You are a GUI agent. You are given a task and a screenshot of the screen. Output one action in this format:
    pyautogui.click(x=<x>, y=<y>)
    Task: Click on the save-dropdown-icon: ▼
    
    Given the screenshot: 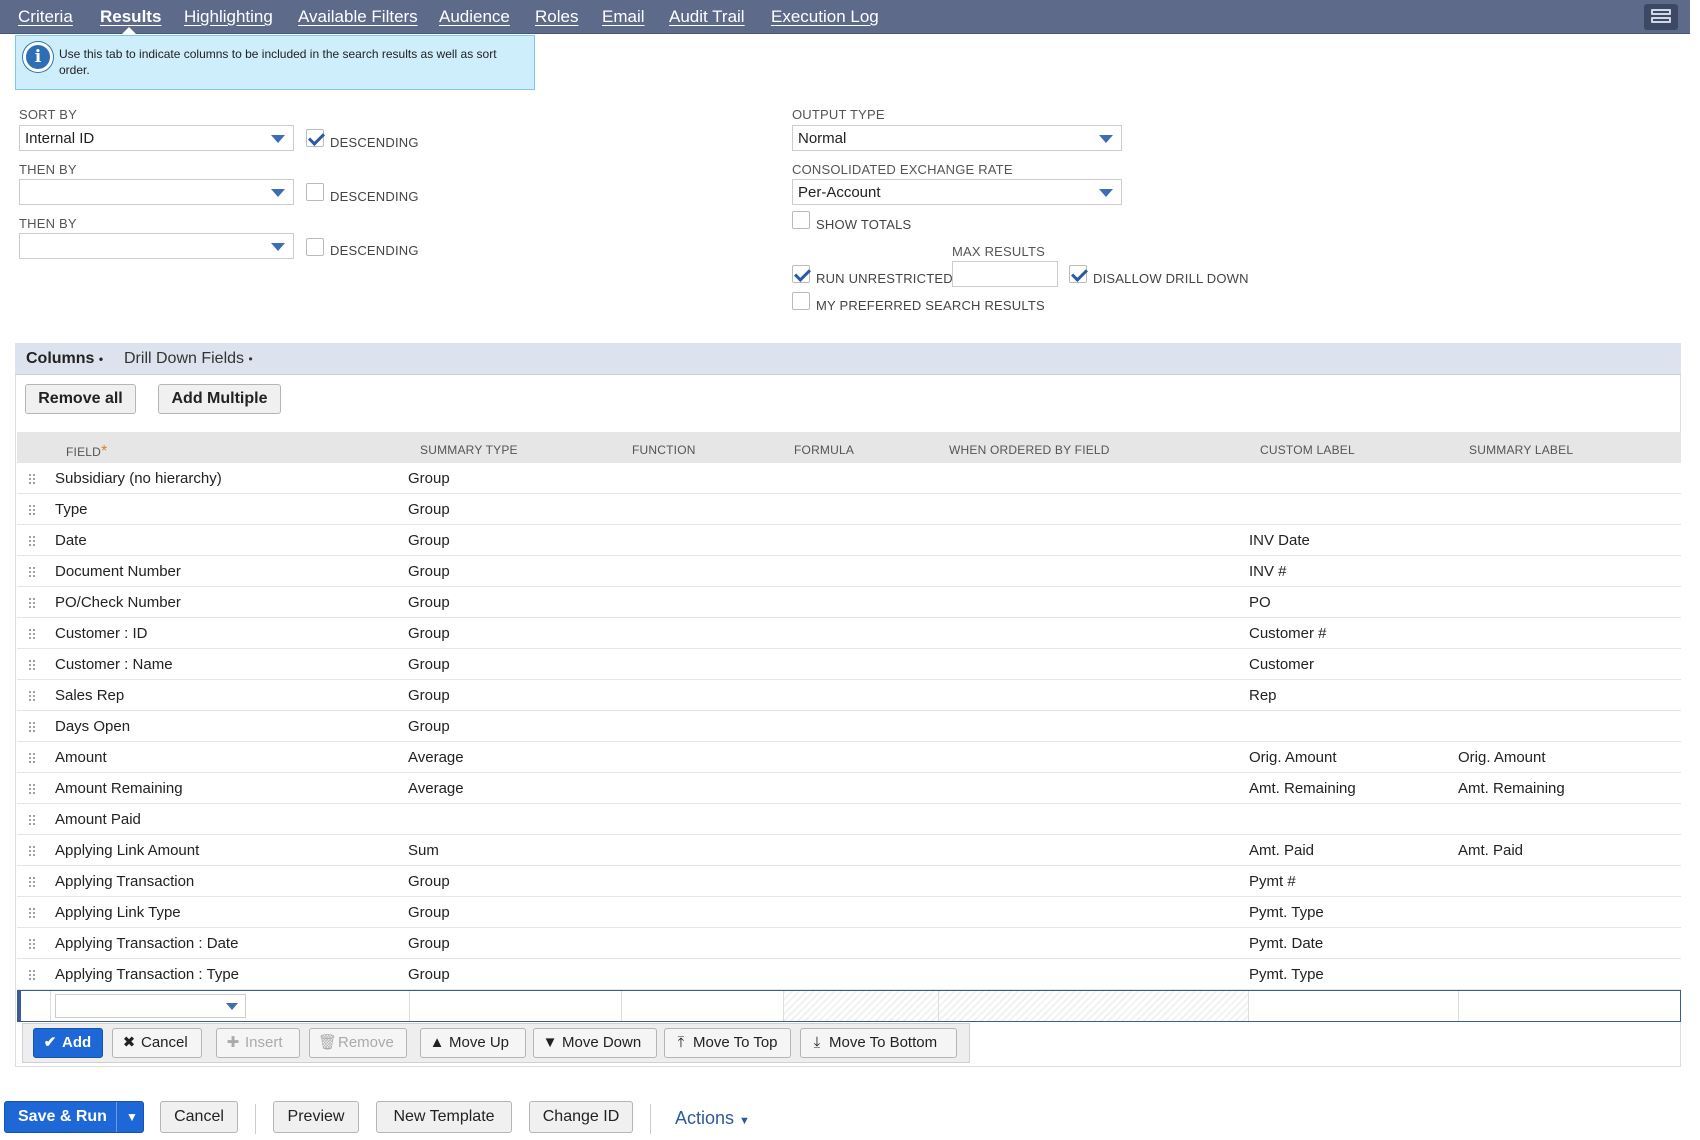 What is the action you would take?
    pyautogui.click(x=132, y=1117)
    